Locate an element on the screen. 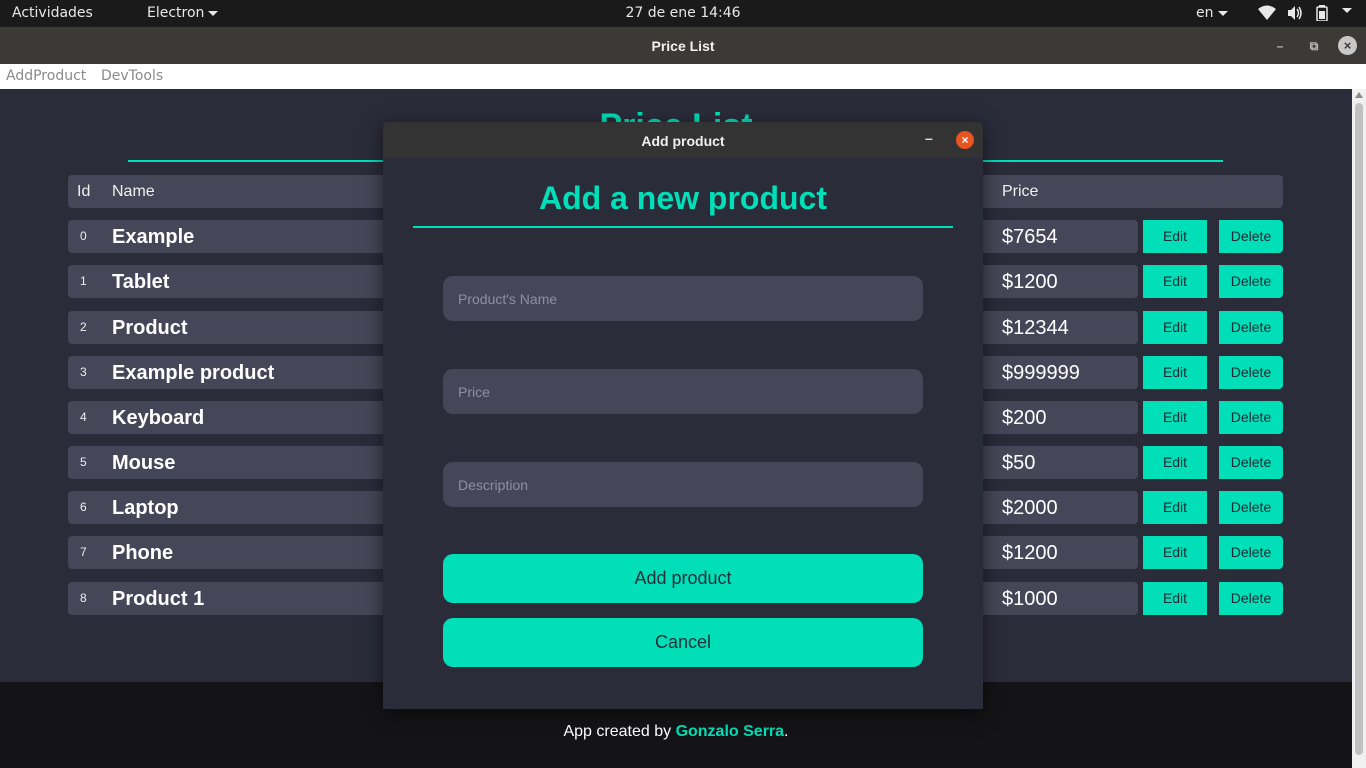 The height and width of the screenshot is (768, 1366). header-id: Id is located at coordinates (84, 191).